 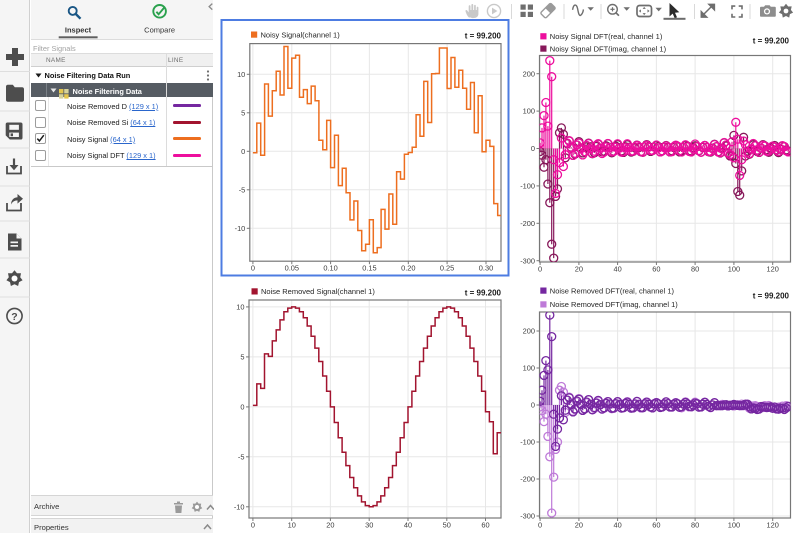 What do you see at coordinates (292, 268) in the screenshot?
I see `svg-text: 0.05` at bounding box center [292, 268].